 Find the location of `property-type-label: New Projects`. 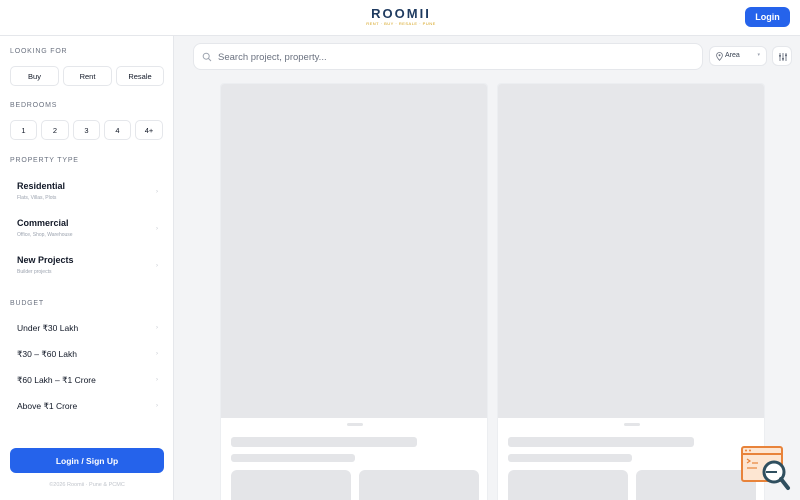

property-type-label: New Projects is located at coordinates (45, 260).